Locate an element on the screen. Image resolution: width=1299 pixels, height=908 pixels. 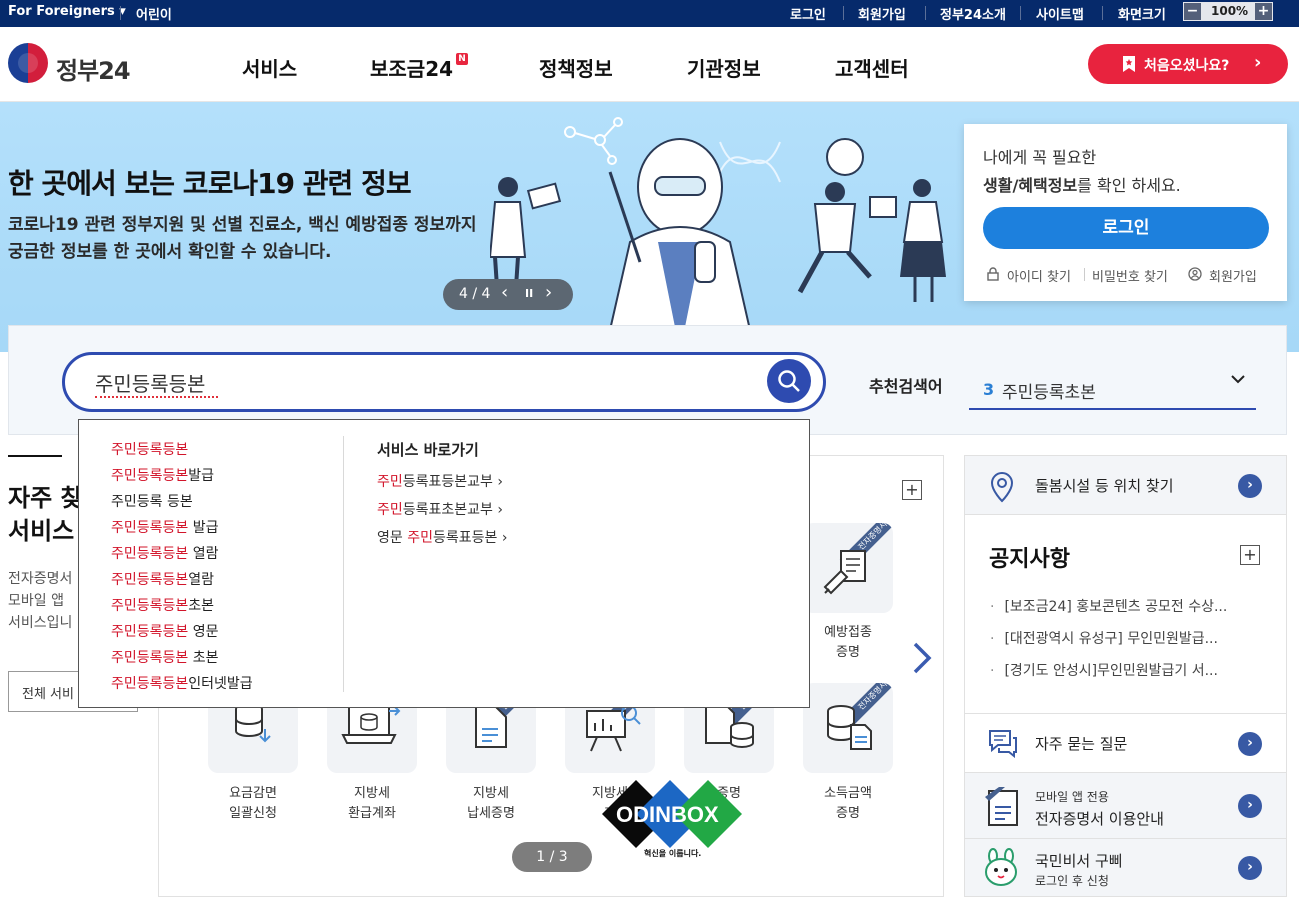
autocomplete-item: 주민등록등본발급 is located at coordinates (162, 475).